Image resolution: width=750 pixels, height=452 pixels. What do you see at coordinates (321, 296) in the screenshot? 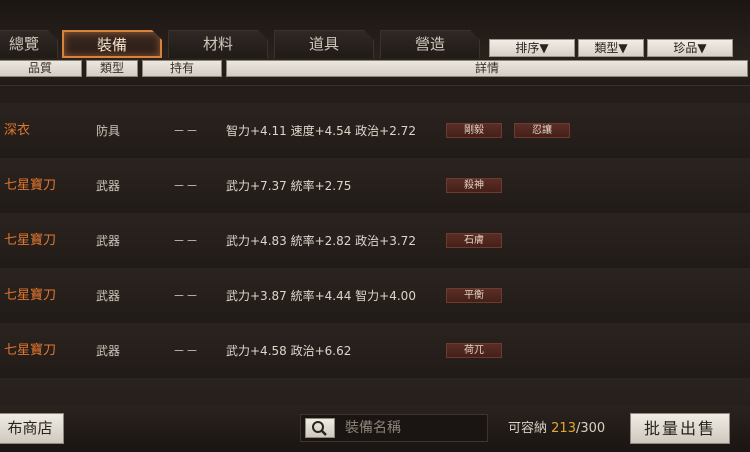
I see `item-stats: 武力+3.87 統率+4.44 智力+4.00` at bounding box center [321, 296].